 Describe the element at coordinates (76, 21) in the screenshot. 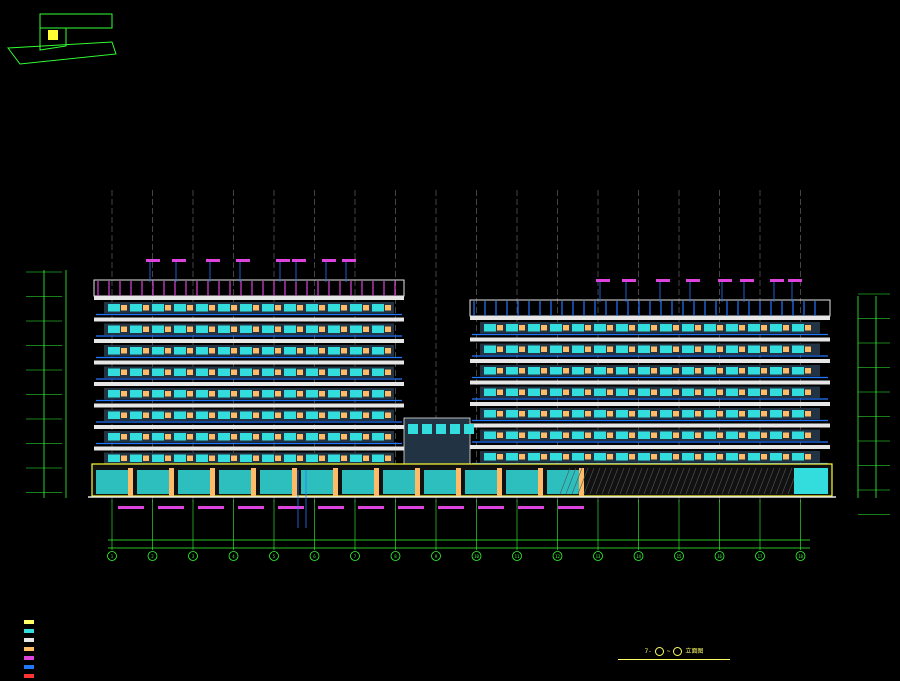

I see `key-plan-block` at that location.